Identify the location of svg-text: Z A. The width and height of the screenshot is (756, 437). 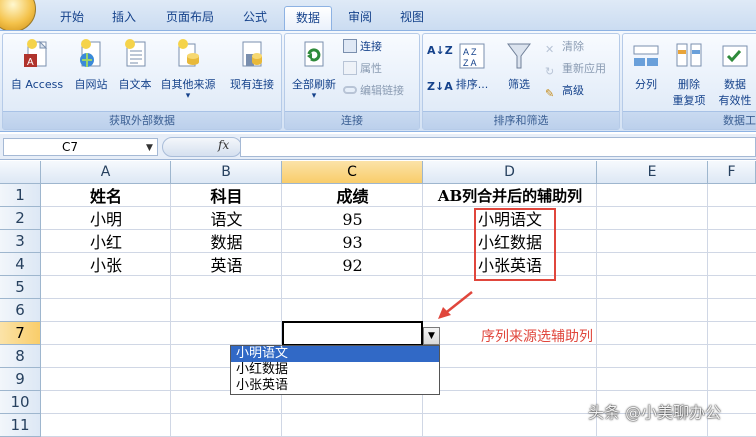
(470, 63).